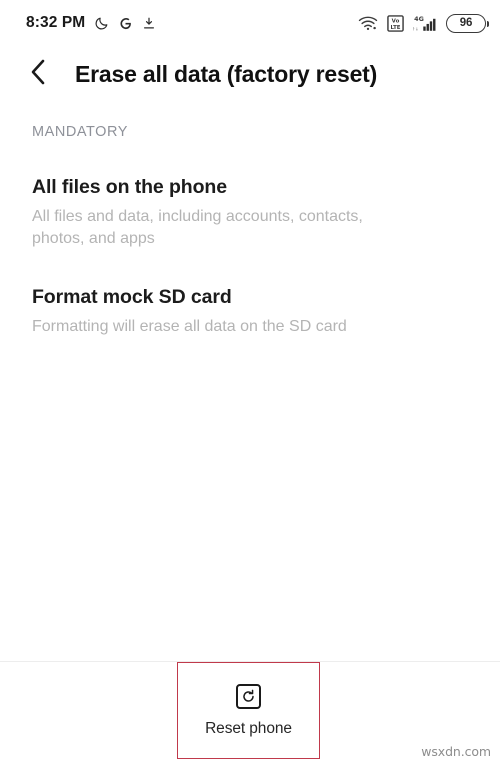 This screenshot has width=500, height=765. I want to click on reset-button-highlight-box, so click(248, 710).